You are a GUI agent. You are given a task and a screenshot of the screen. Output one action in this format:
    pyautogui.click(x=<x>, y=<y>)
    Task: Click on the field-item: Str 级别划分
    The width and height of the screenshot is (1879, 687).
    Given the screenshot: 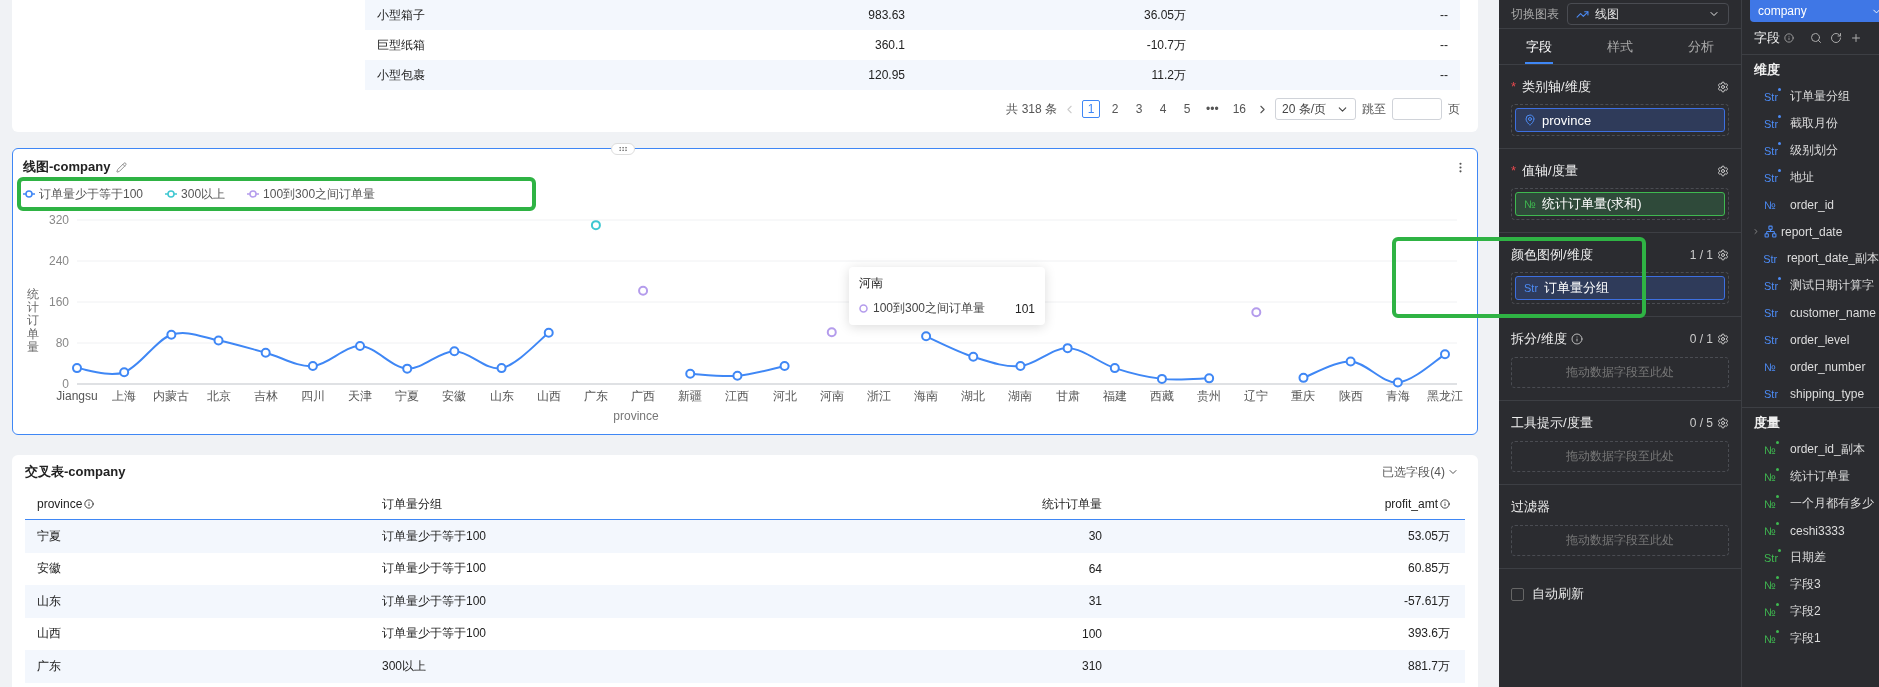 What is the action you would take?
    pyautogui.click(x=1810, y=150)
    